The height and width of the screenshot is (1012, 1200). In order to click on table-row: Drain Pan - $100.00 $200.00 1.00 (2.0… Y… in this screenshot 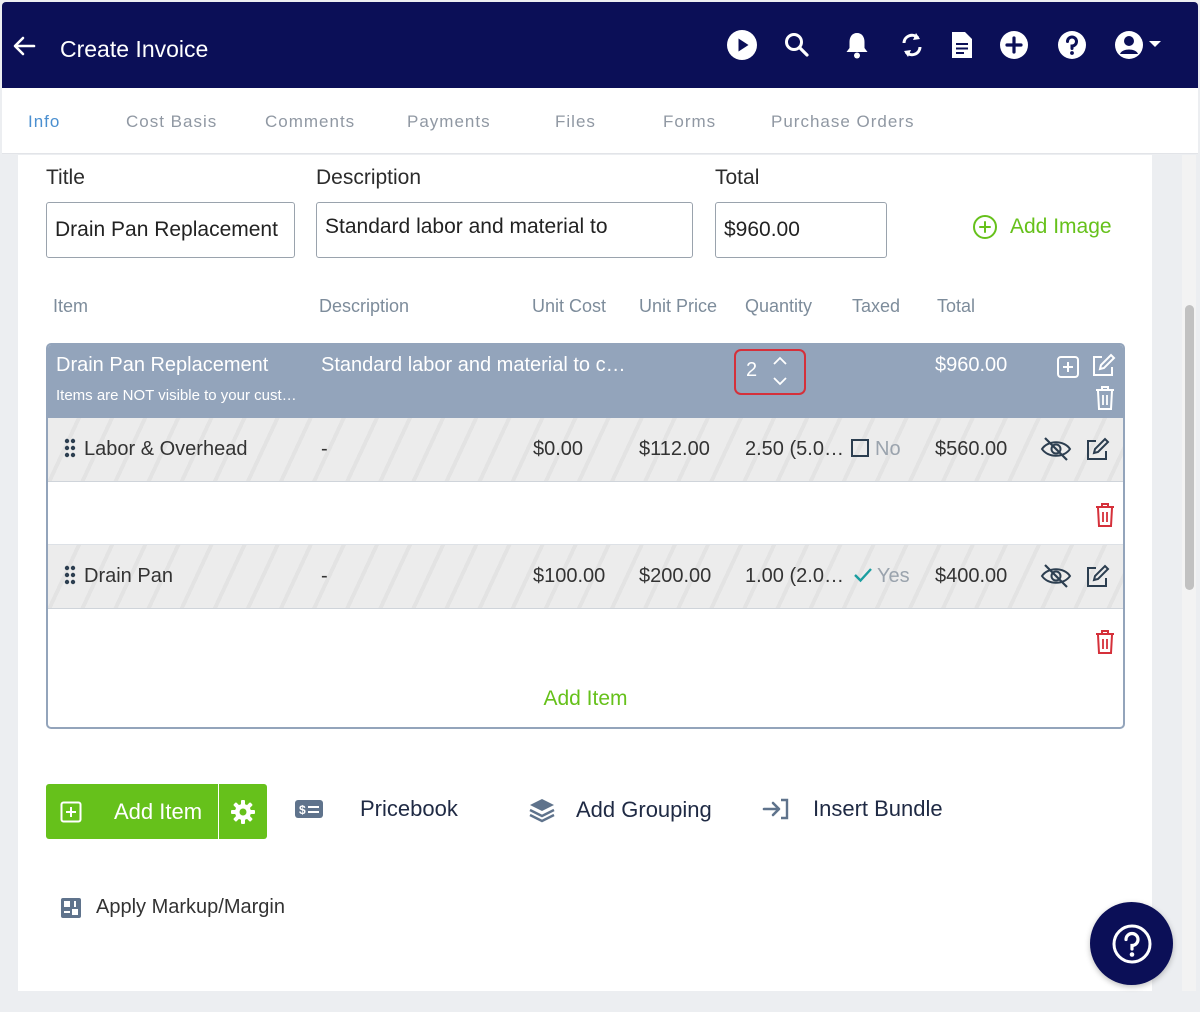, I will do `click(585, 577)`.